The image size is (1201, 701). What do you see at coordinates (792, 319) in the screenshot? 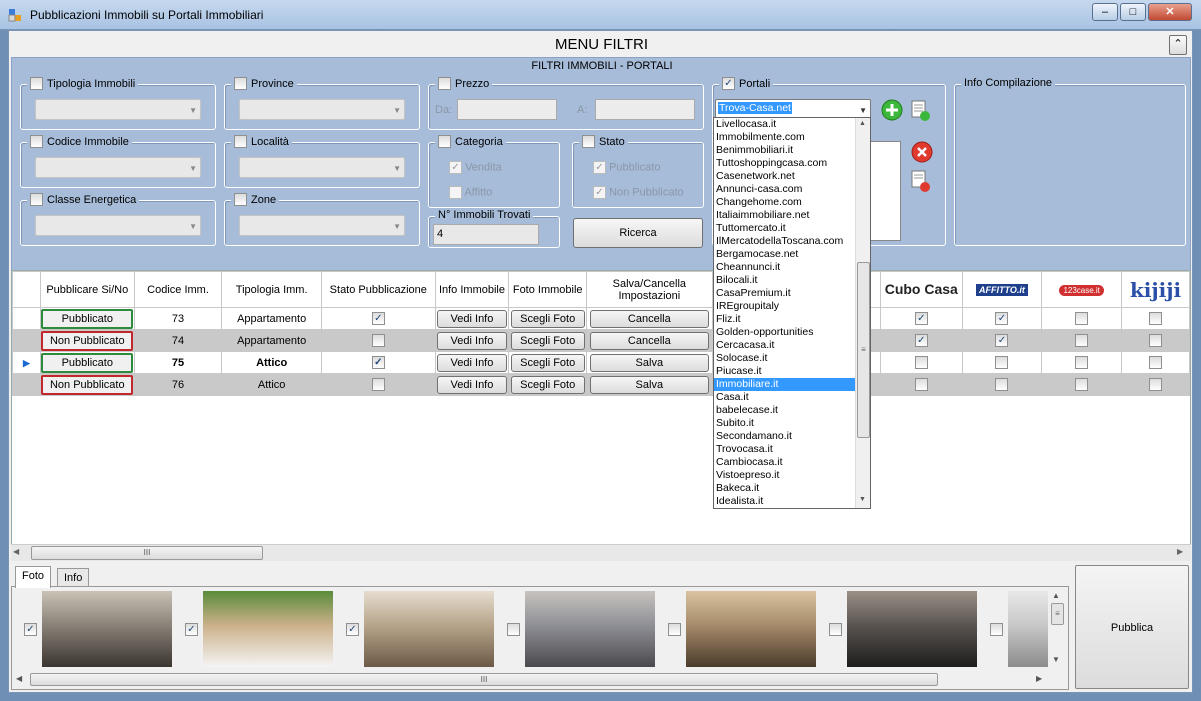
I see `dropdown-item: Fliz.it` at bounding box center [792, 319].